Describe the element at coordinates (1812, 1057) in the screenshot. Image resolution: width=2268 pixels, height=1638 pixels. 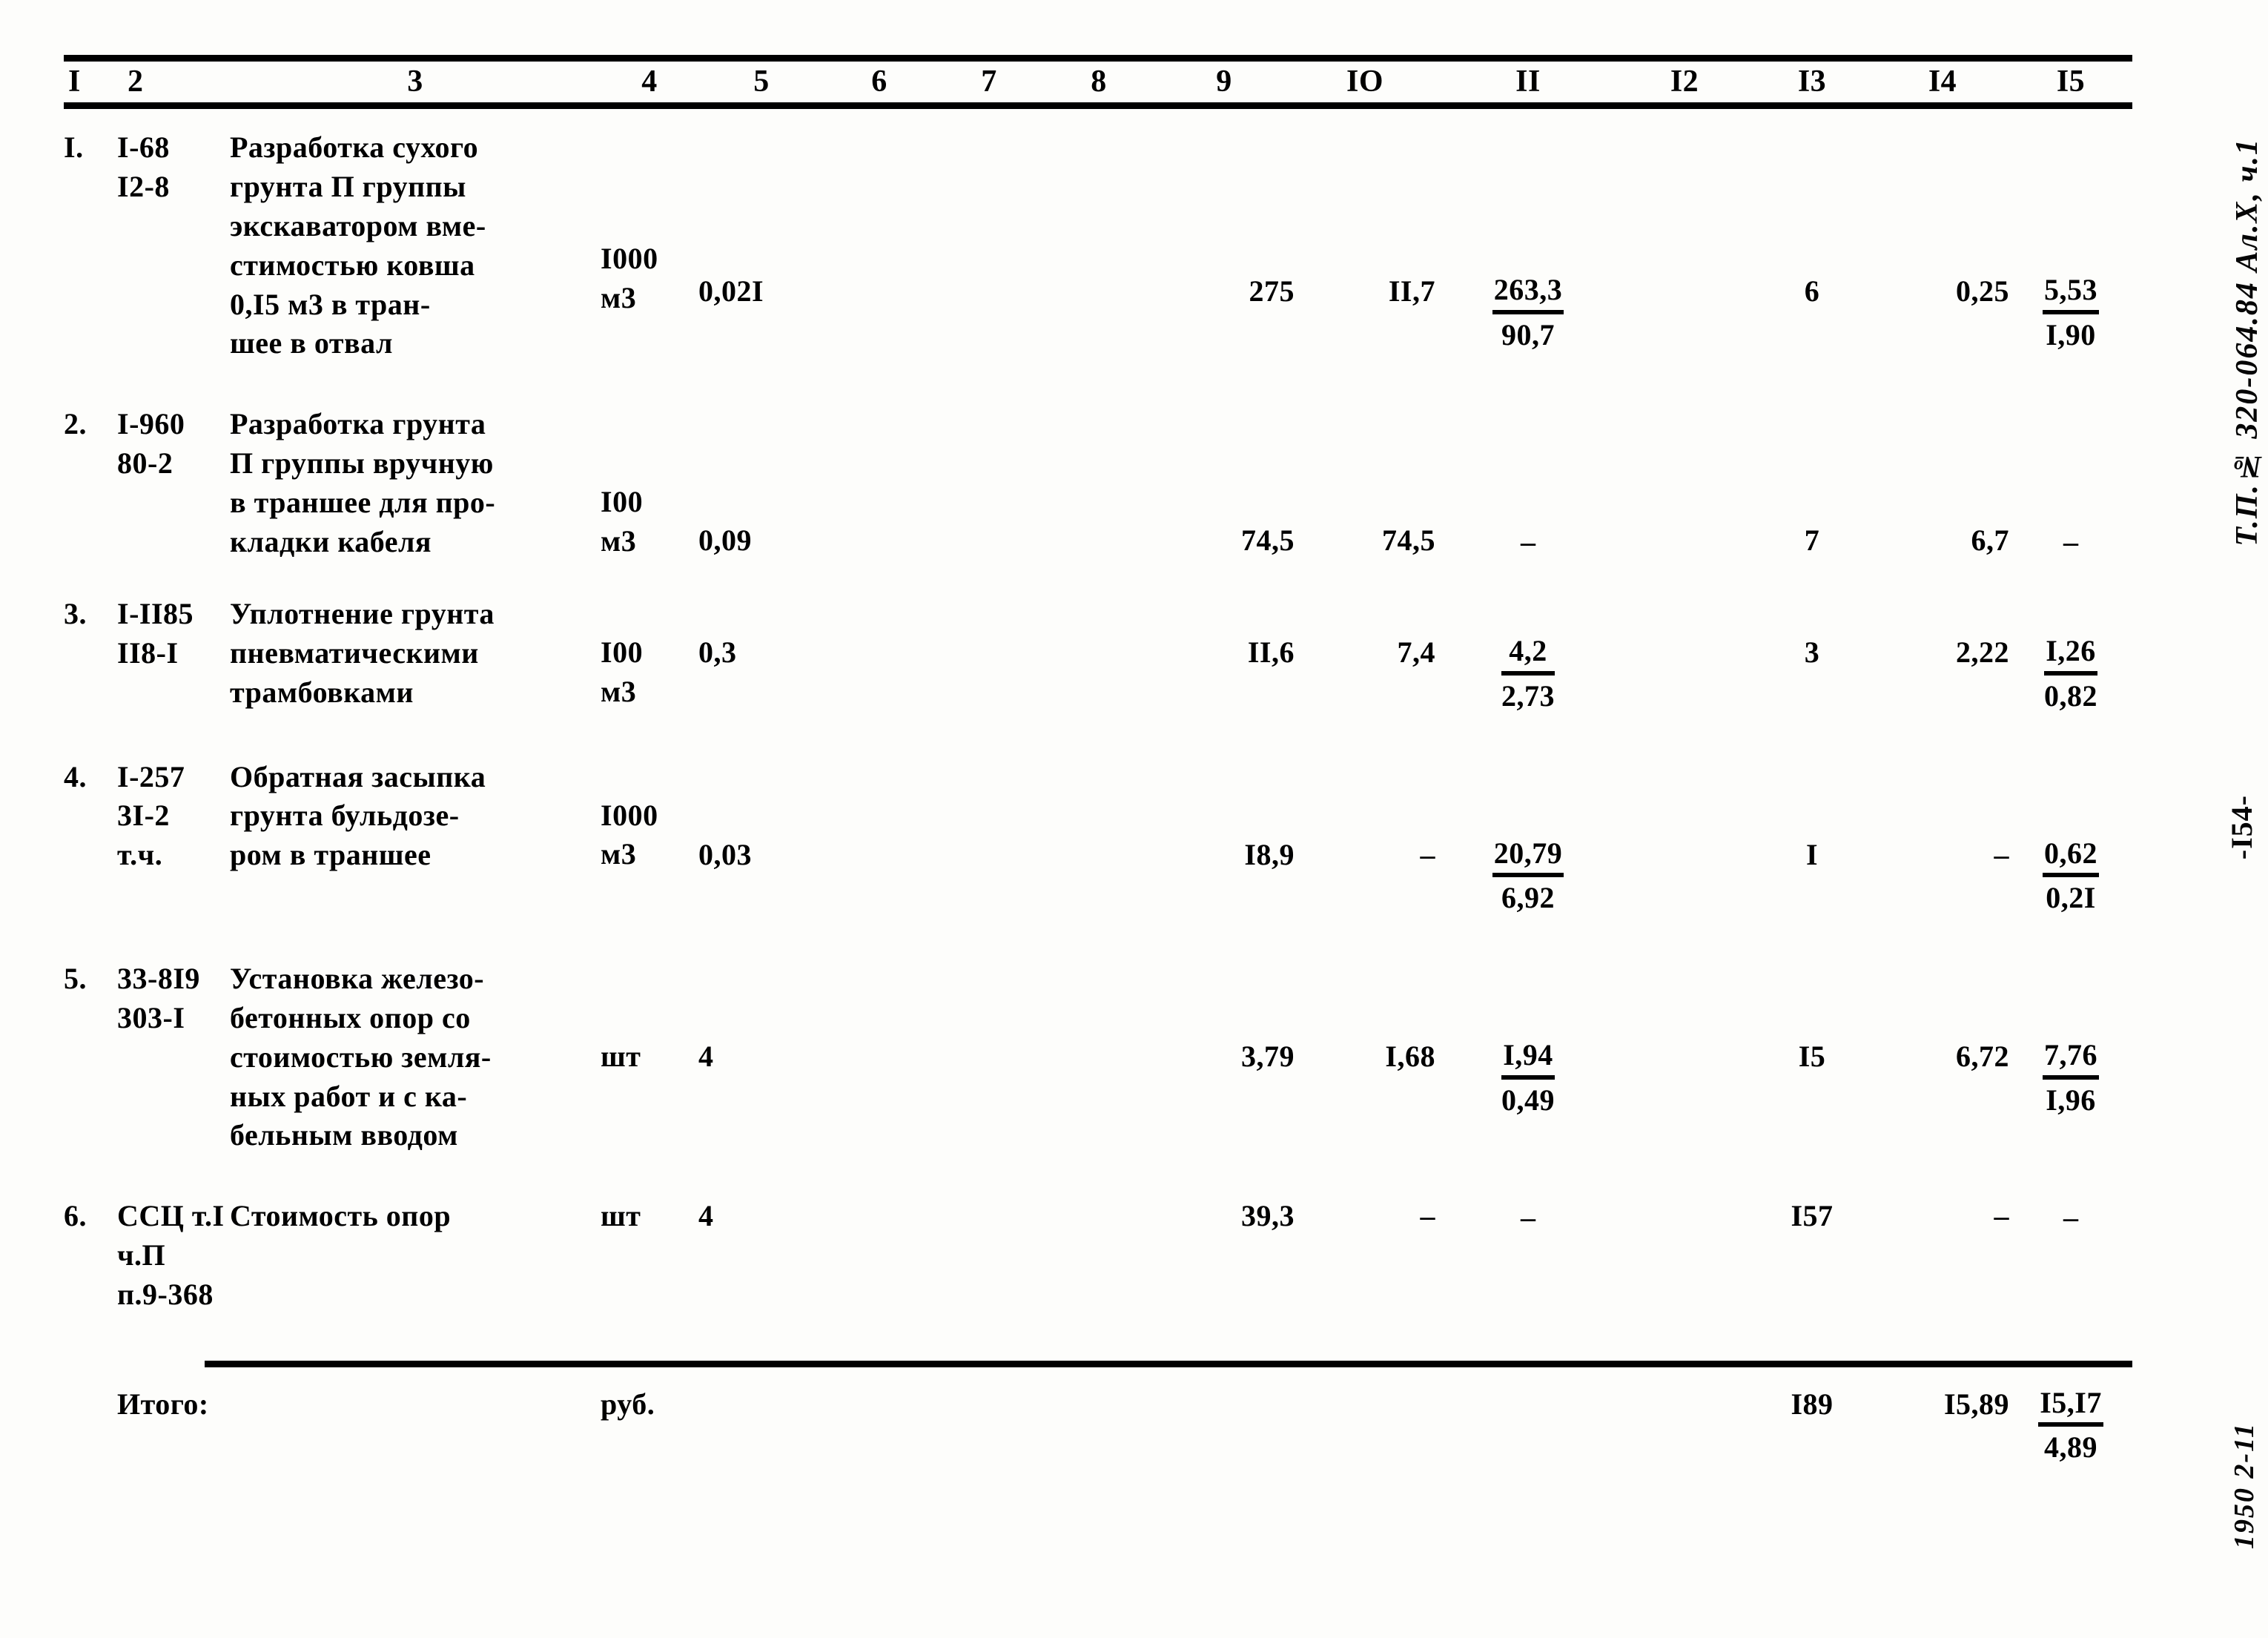
I see `row-col13: I5` at that location.